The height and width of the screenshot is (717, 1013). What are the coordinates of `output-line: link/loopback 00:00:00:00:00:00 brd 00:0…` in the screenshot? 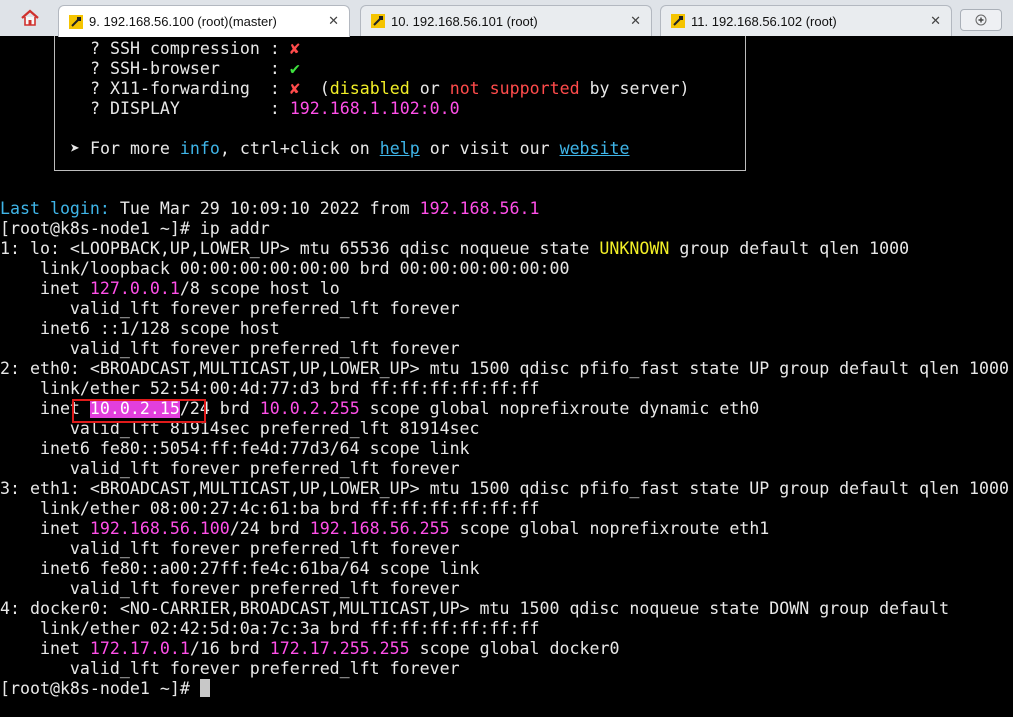 It's located at (285, 268).